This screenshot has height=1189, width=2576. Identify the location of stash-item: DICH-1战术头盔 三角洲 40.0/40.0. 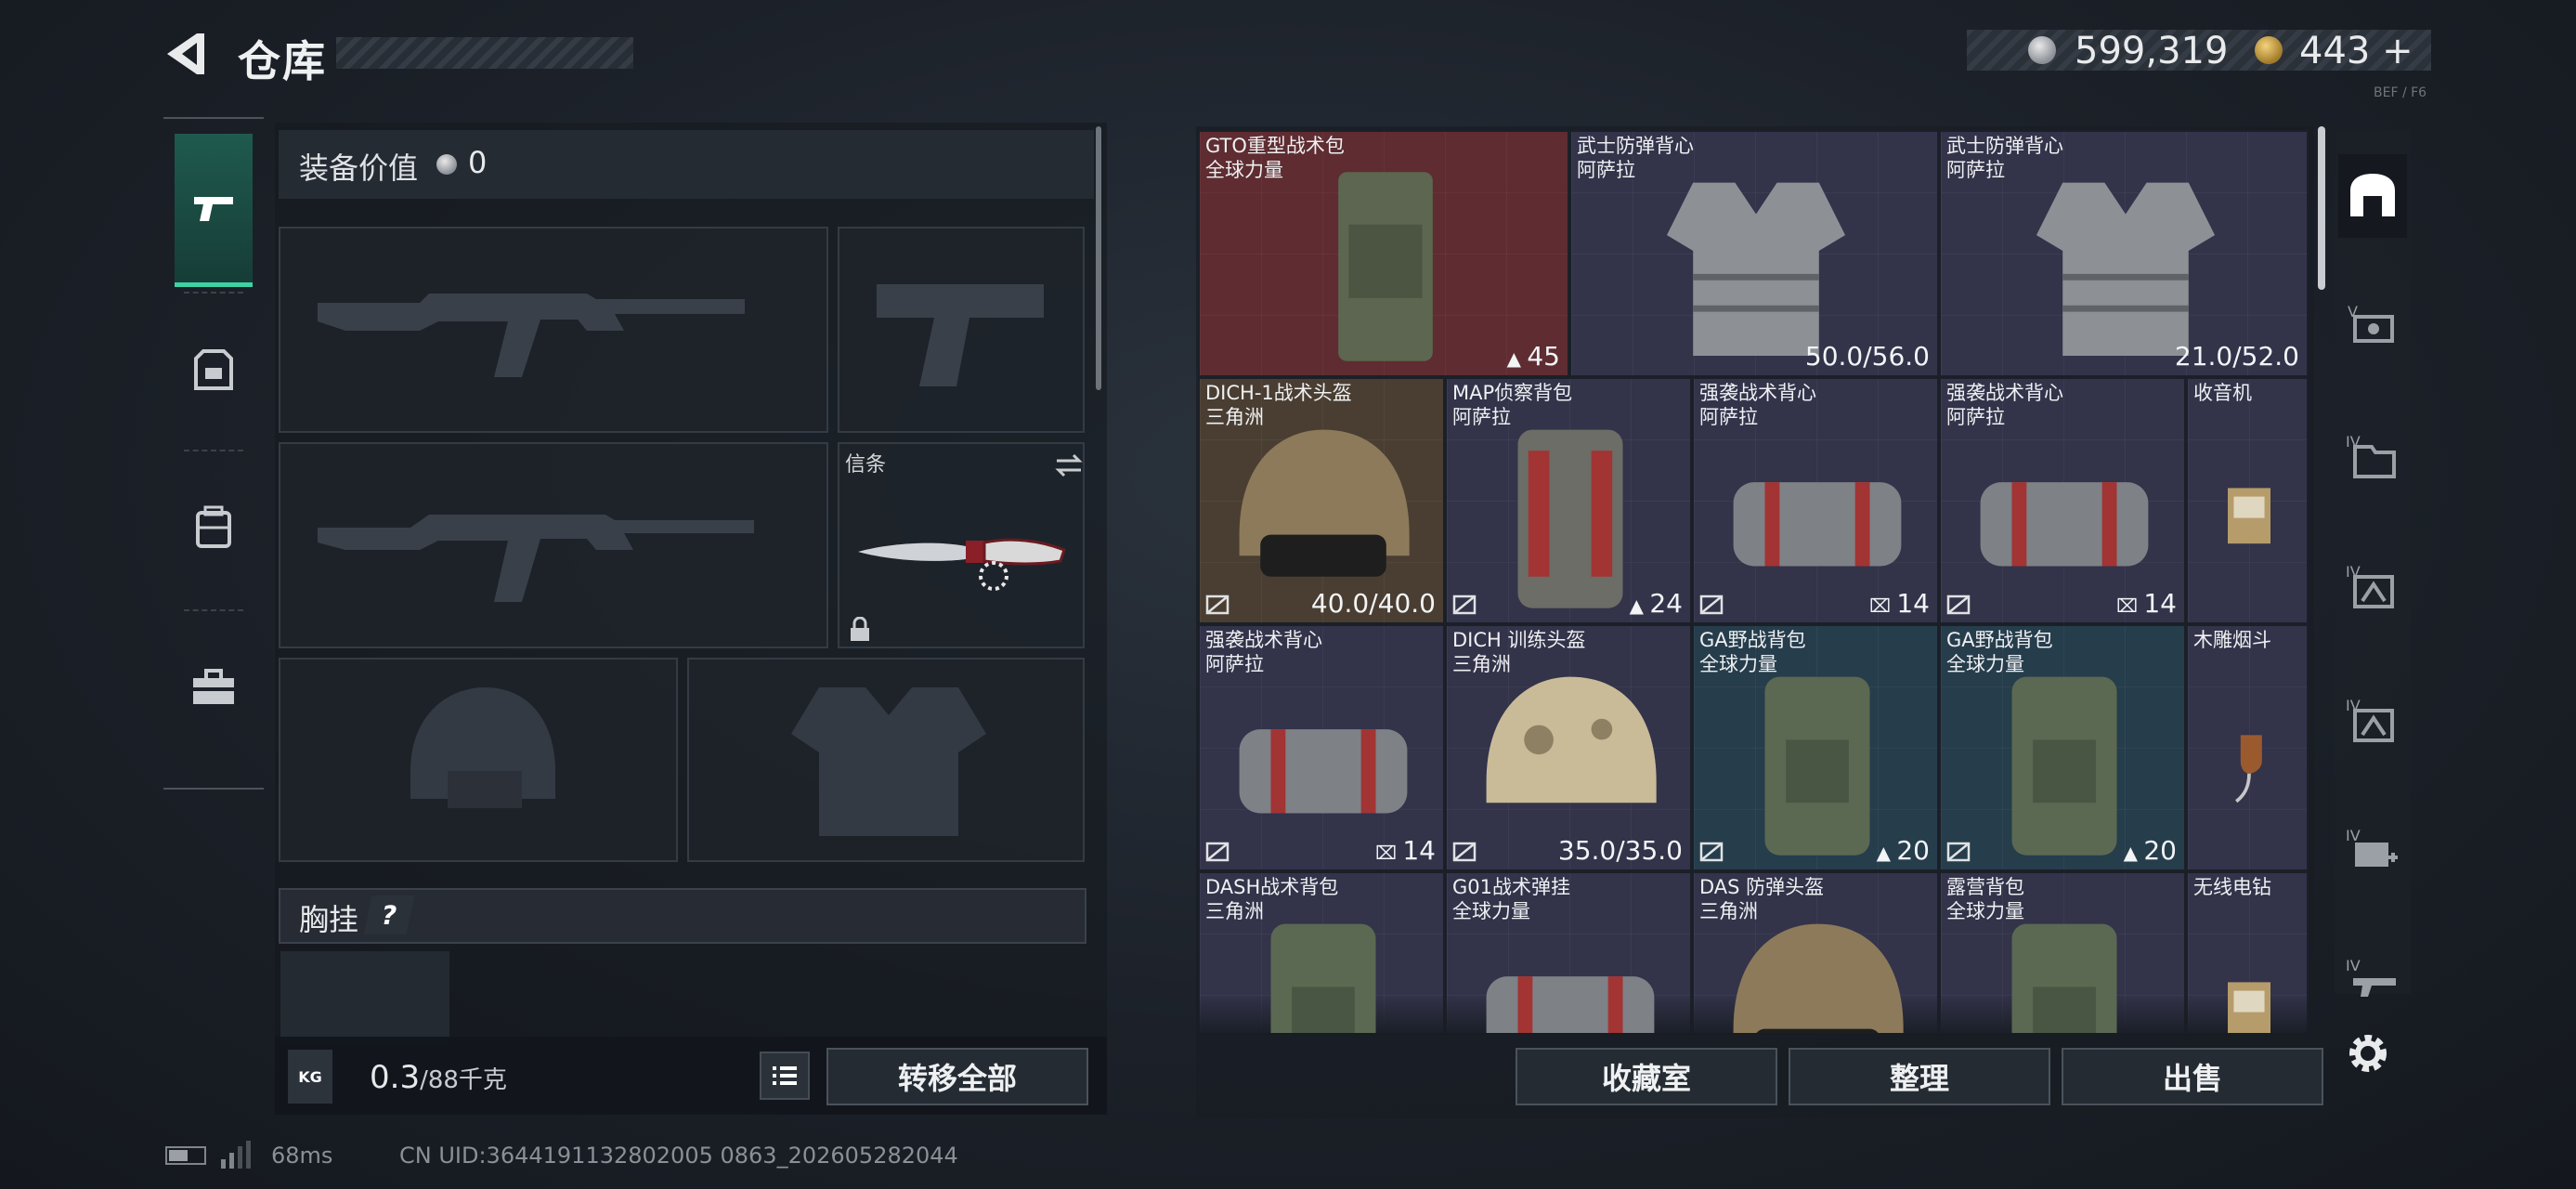
(1321, 501).